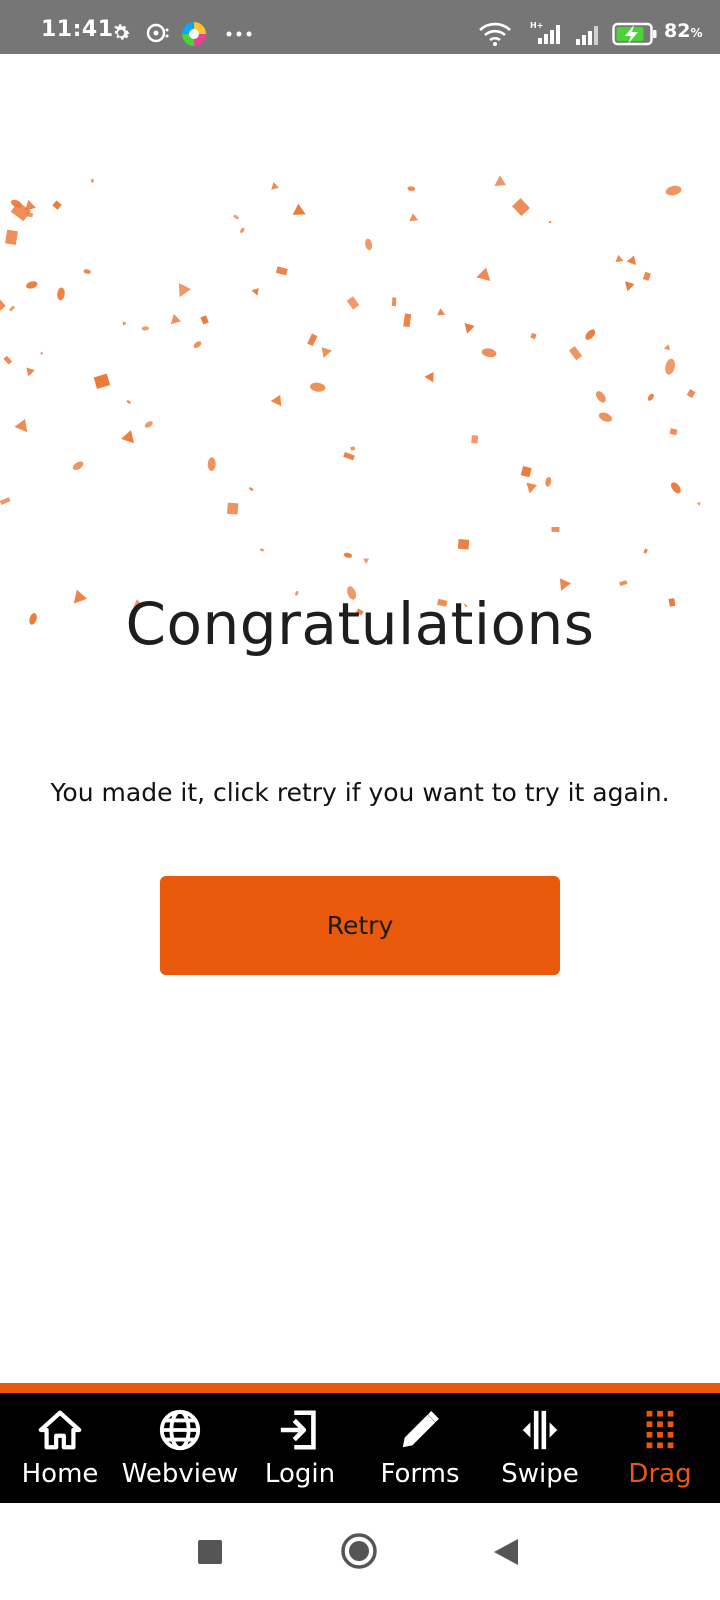 This screenshot has width=720, height=1600. What do you see at coordinates (360, 925) in the screenshot?
I see `retry-button: Retry` at bounding box center [360, 925].